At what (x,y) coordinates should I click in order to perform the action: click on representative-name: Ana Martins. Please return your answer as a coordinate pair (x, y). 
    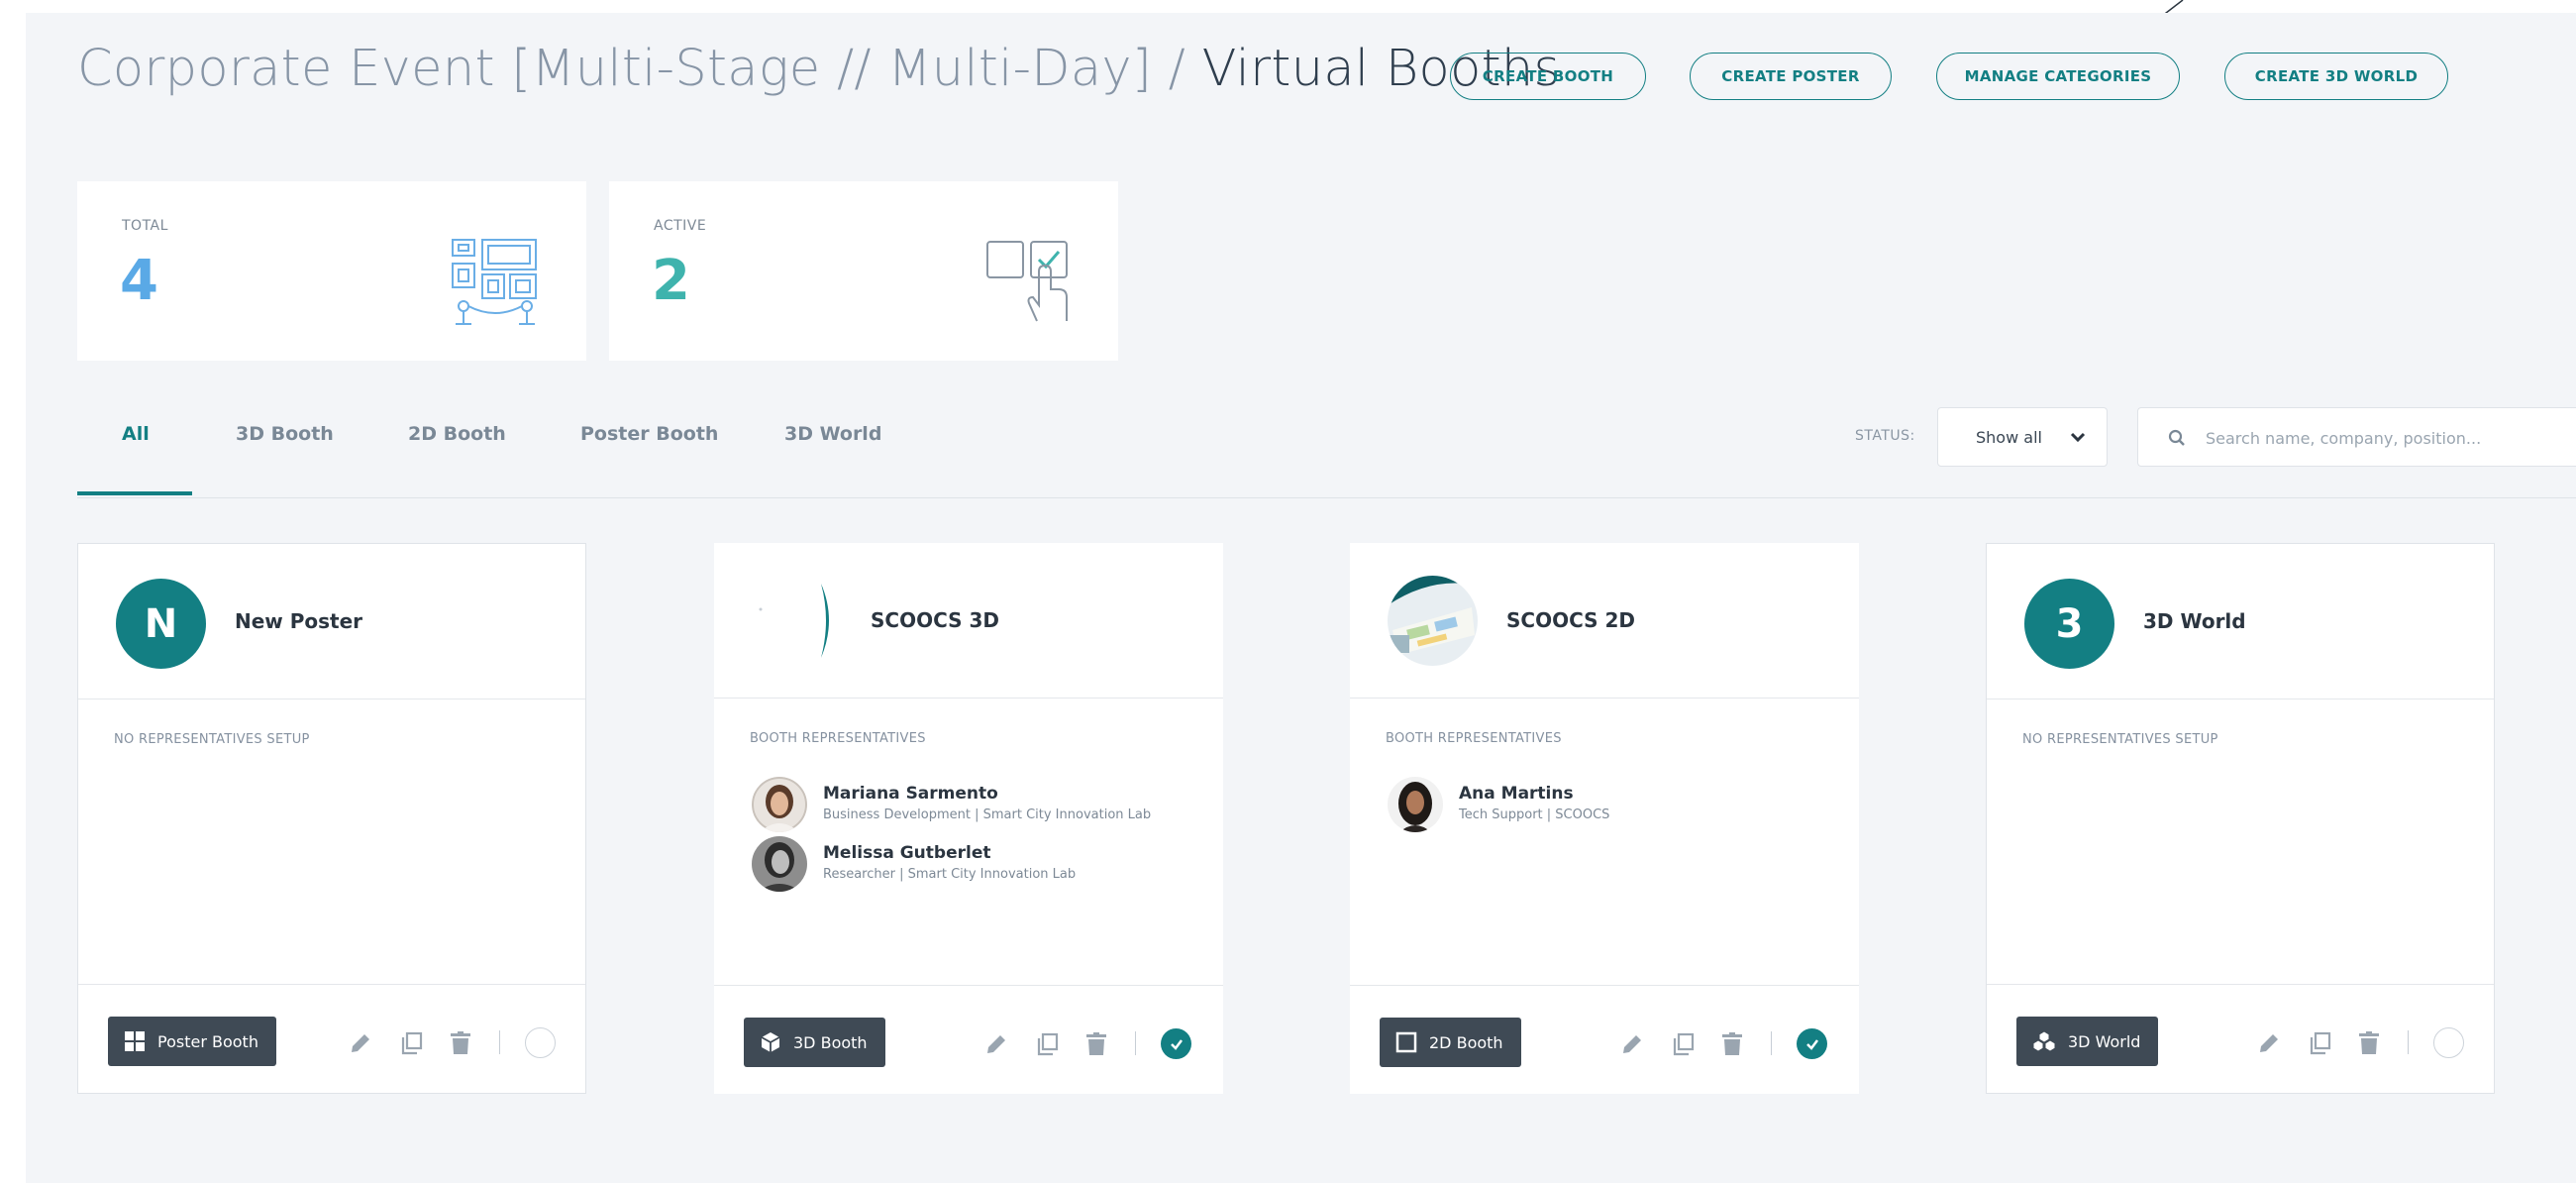
    Looking at the image, I should click on (1516, 794).